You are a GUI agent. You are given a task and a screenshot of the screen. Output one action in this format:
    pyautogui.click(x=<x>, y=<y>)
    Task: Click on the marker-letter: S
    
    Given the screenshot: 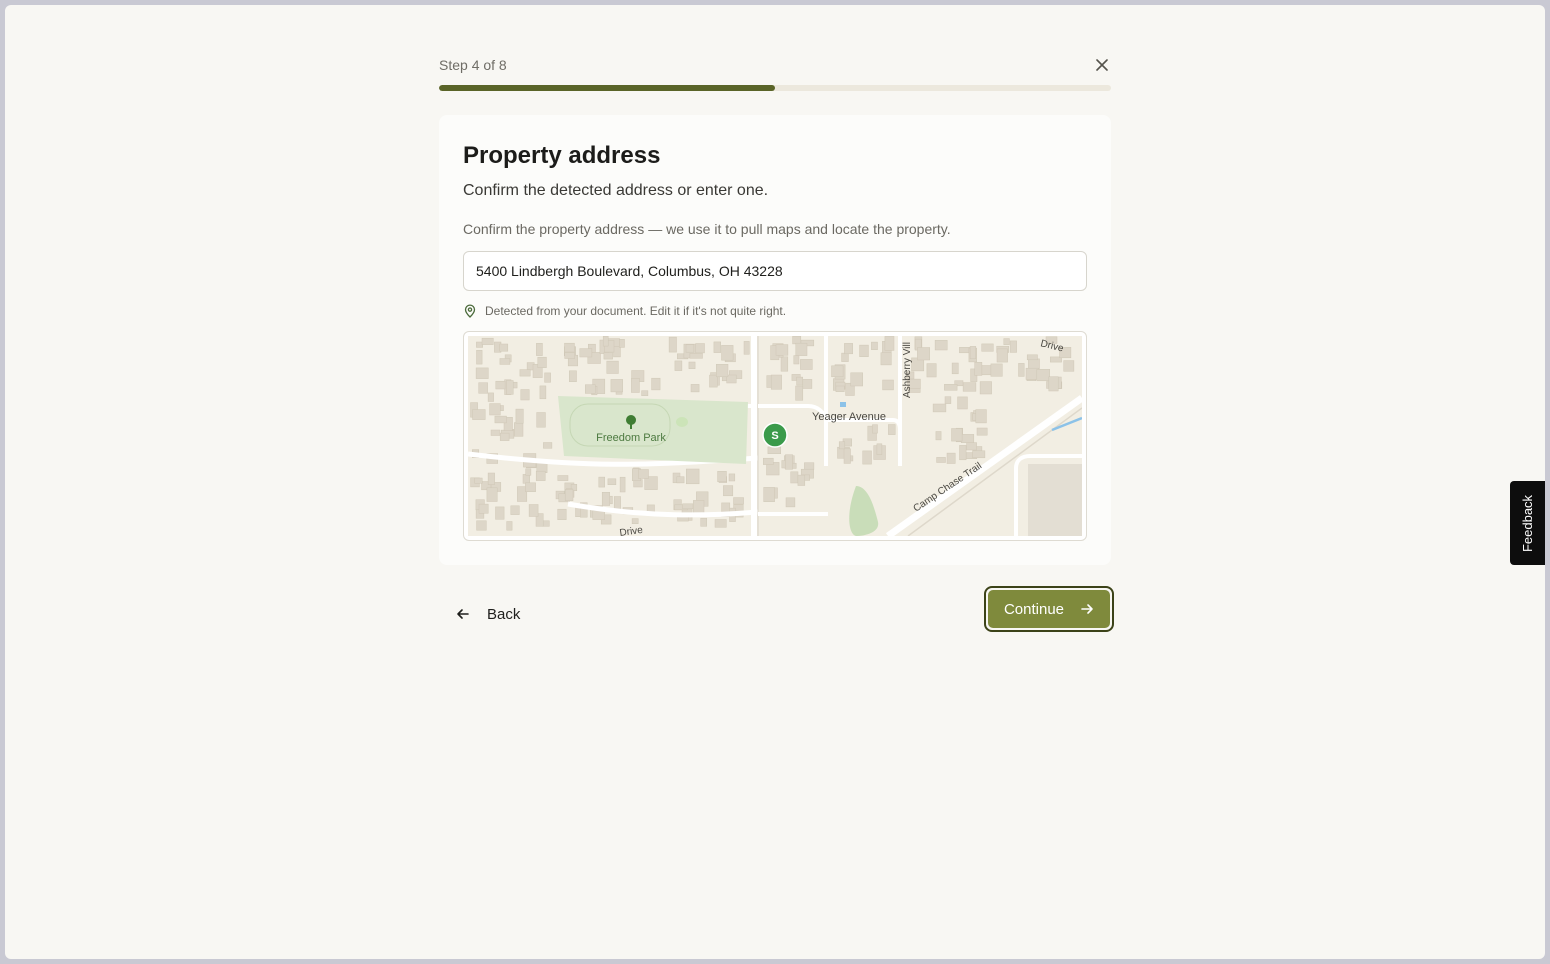 What is the action you would take?
    pyautogui.click(x=774, y=436)
    